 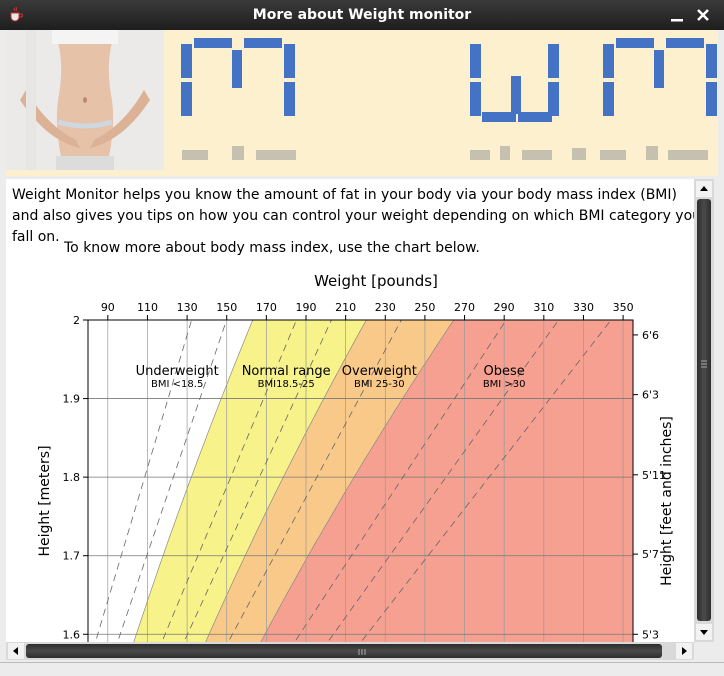 What do you see at coordinates (286, 371) in the screenshot?
I see `category-label-normal-range: Normal range` at bounding box center [286, 371].